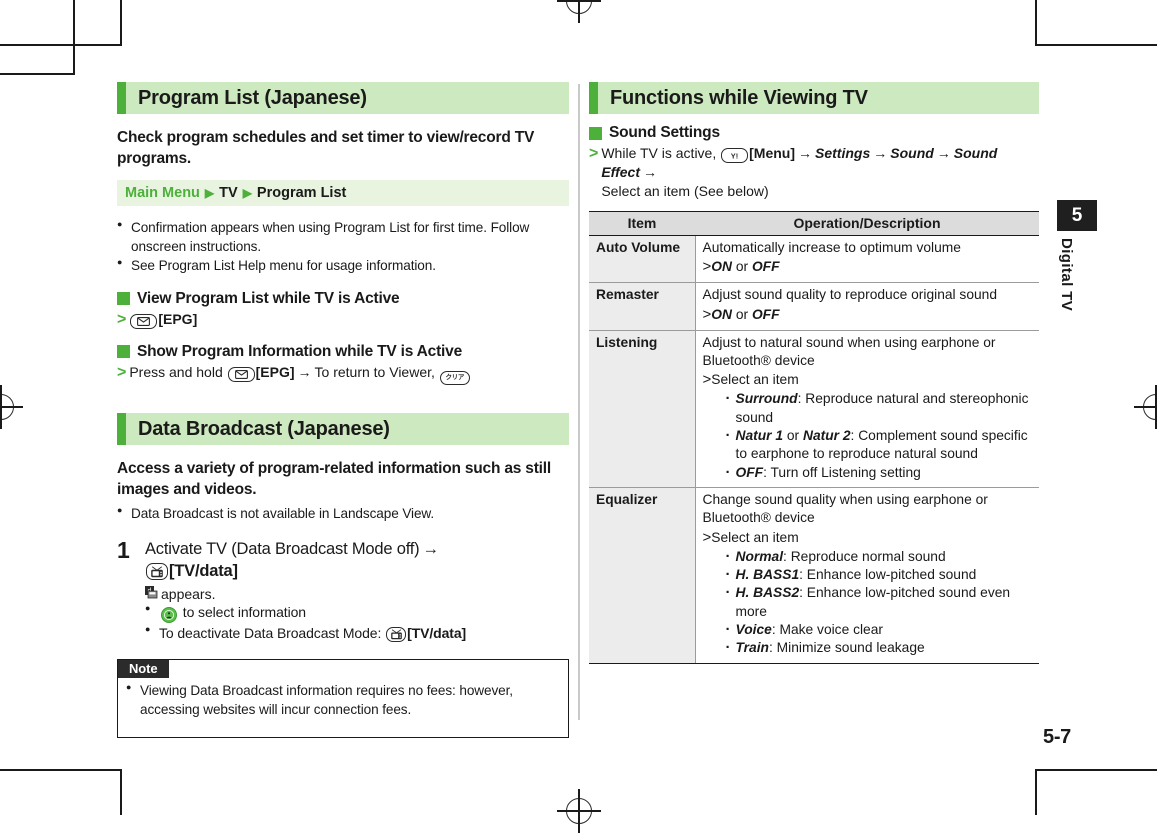  What do you see at coordinates (203, 570) in the screenshot?
I see `tvdata-key-label: [TV/data]` at bounding box center [203, 570].